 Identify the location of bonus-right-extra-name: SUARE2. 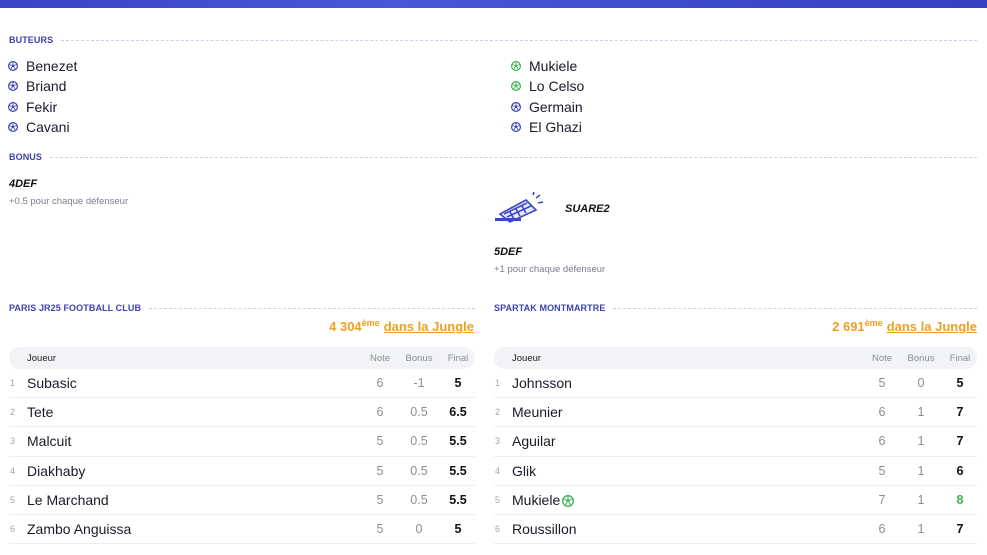
(587, 209).